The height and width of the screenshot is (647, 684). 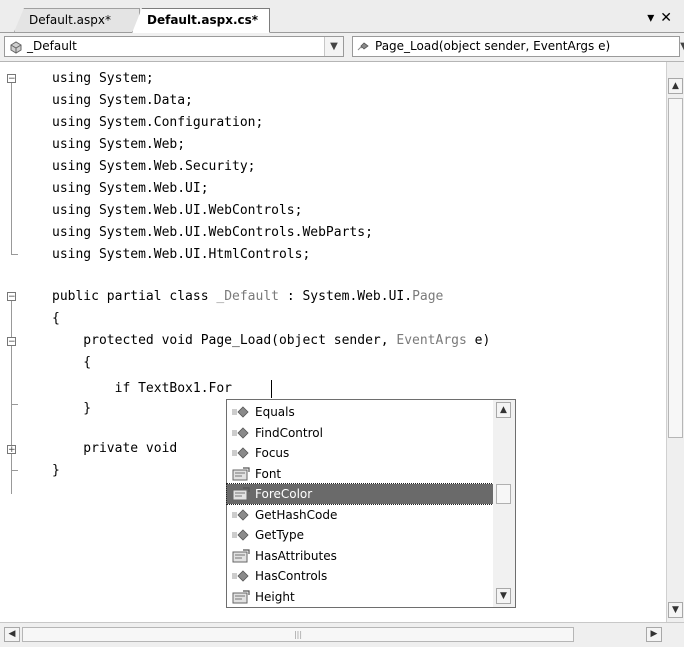 I want to click on tab-list-dropdown-icon: ▾, so click(x=653, y=18).